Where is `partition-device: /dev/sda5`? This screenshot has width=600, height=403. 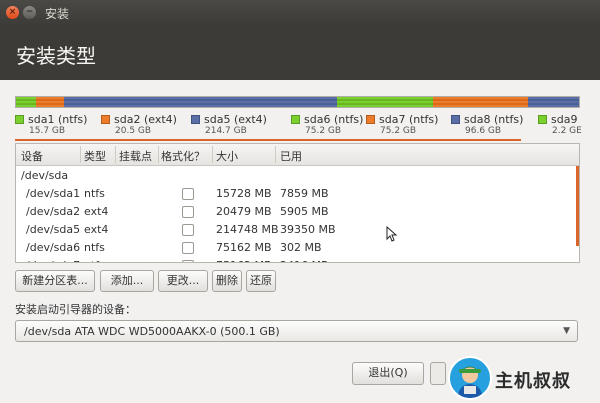 partition-device: /dev/sda5 is located at coordinates (53, 229).